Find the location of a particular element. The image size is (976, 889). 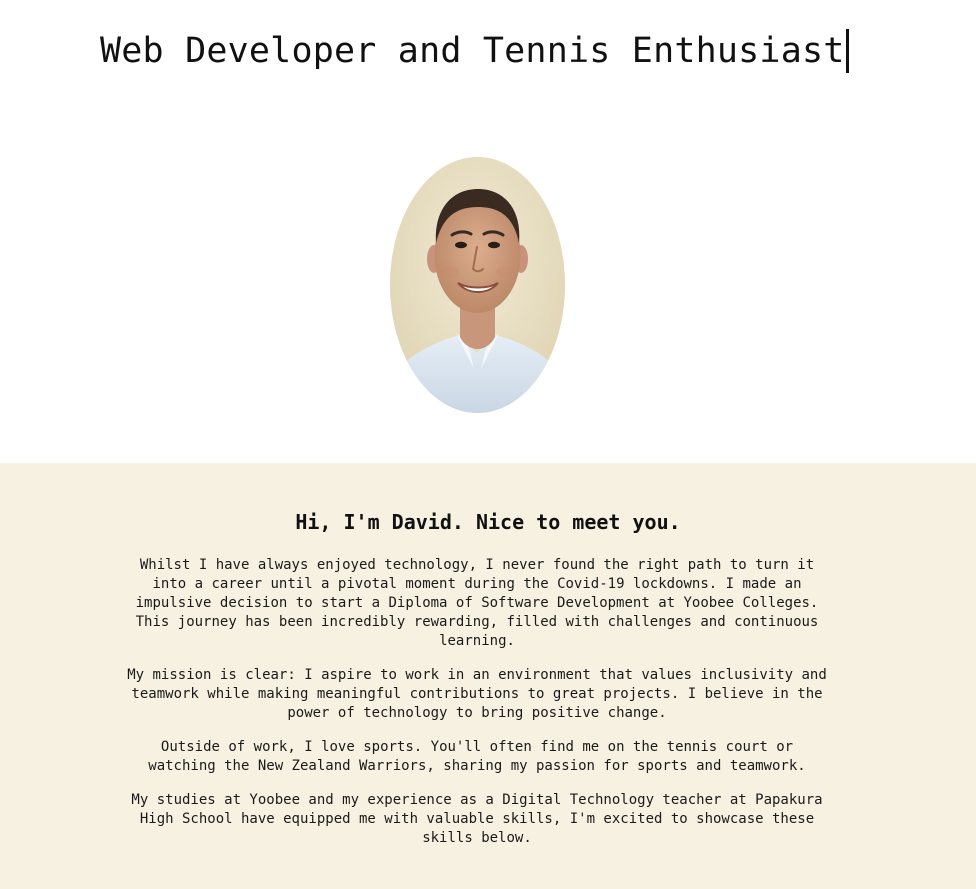

hero-title-text: Web Developer and Tennis Enthusiast is located at coordinates (472, 51).